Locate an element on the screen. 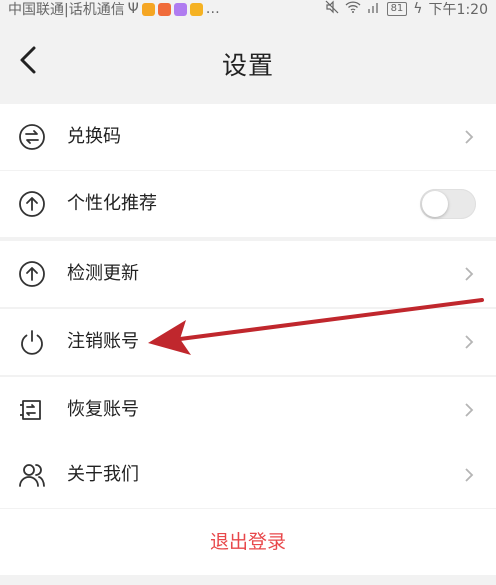  personalized-toggle is located at coordinates (448, 204).